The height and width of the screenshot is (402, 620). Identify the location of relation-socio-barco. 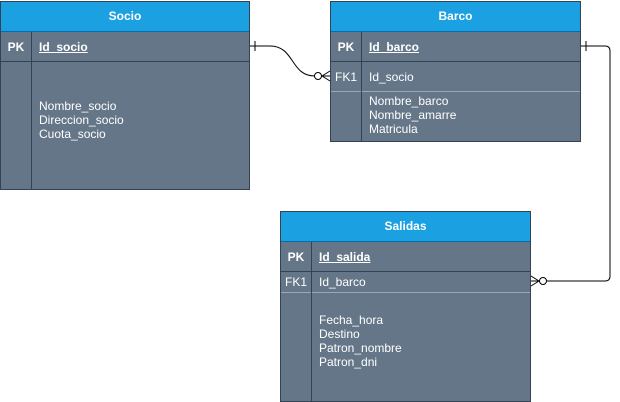
(290, 61).